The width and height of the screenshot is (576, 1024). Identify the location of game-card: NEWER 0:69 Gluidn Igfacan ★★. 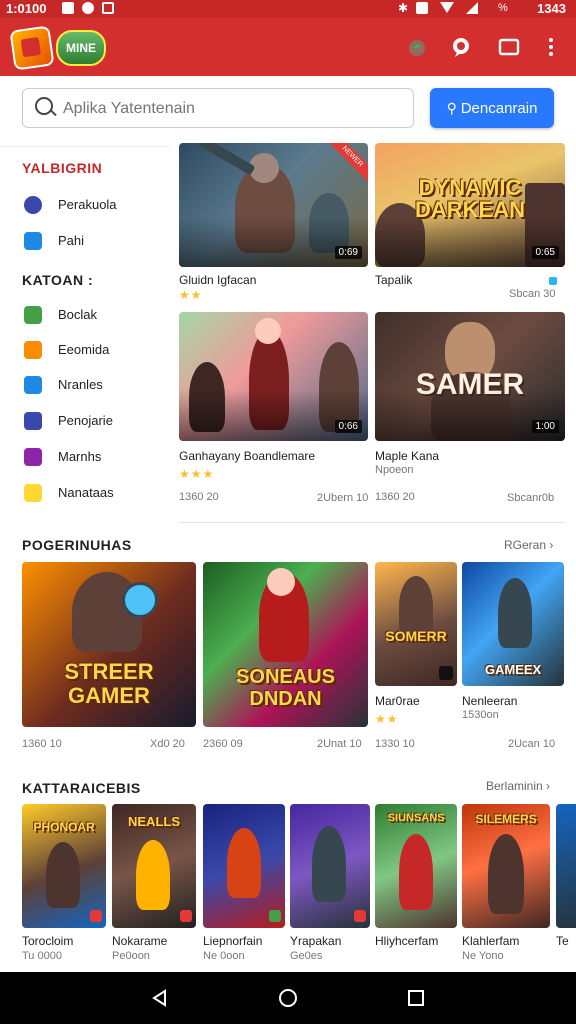
(273, 223).